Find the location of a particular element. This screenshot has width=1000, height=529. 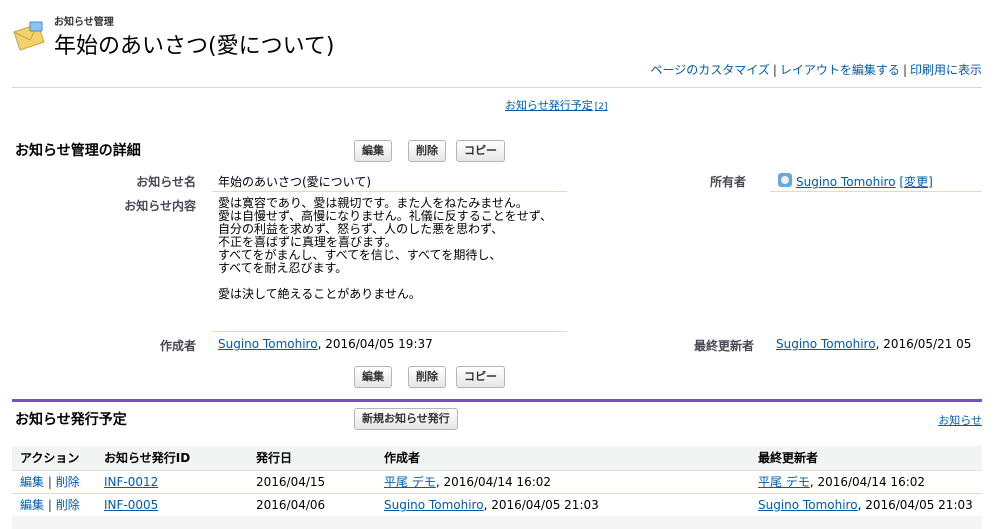

header-divider is located at coordinates (497, 87).